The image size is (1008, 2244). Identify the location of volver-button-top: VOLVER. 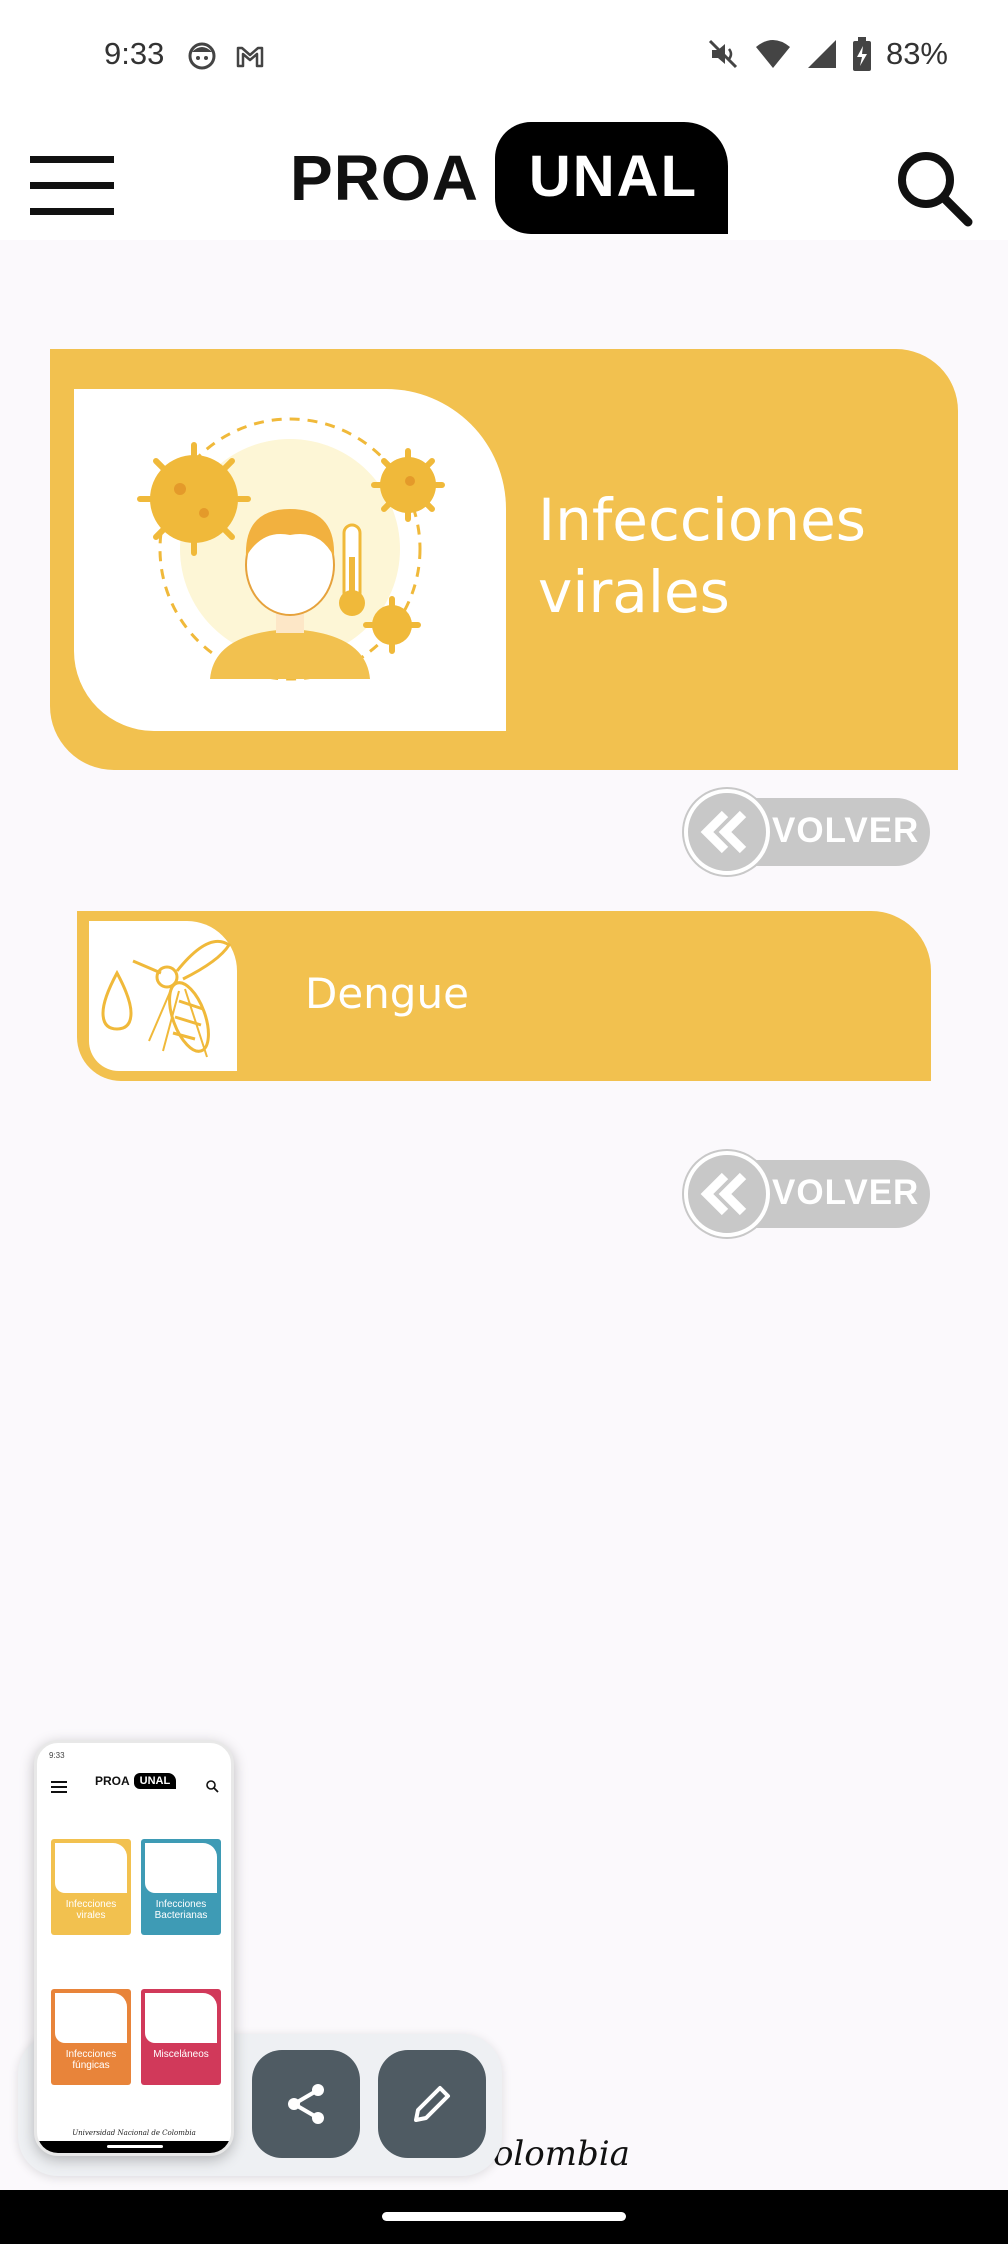
(807, 832).